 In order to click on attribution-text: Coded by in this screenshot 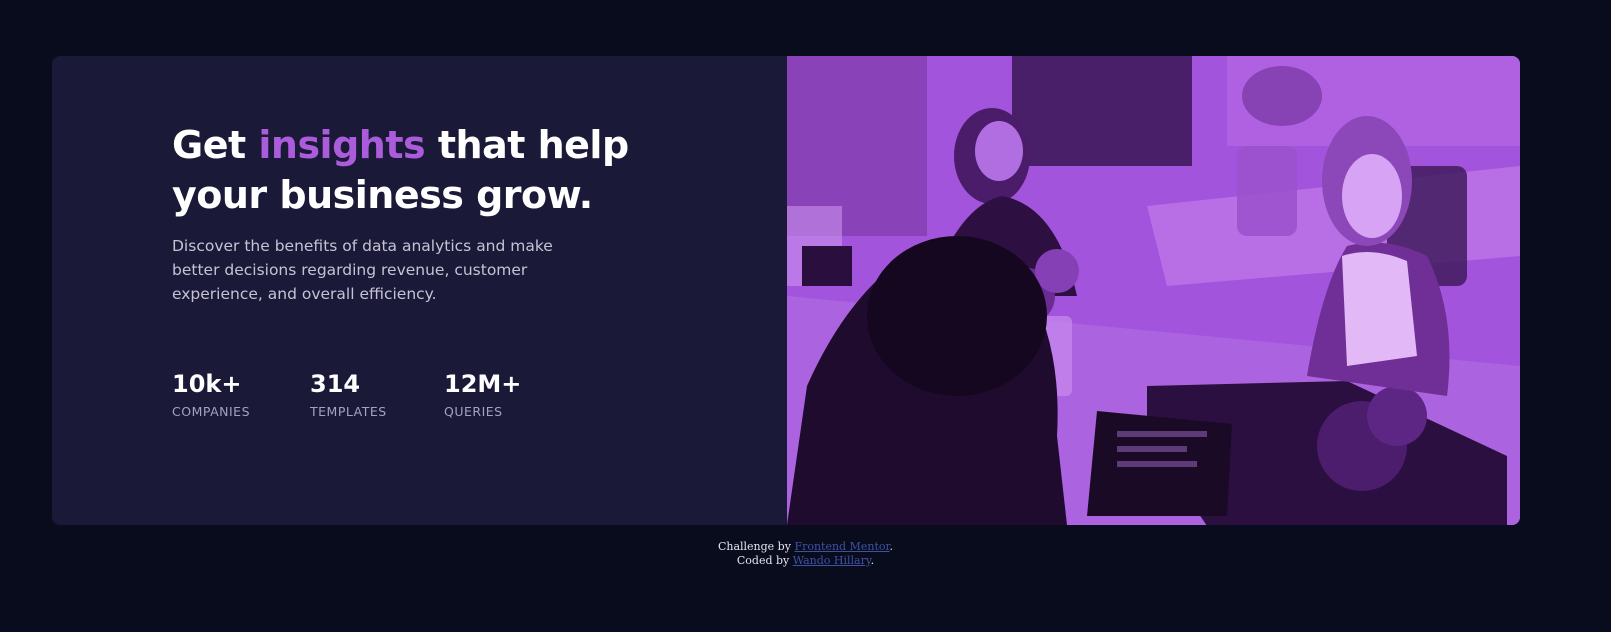, I will do `click(764, 560)`.